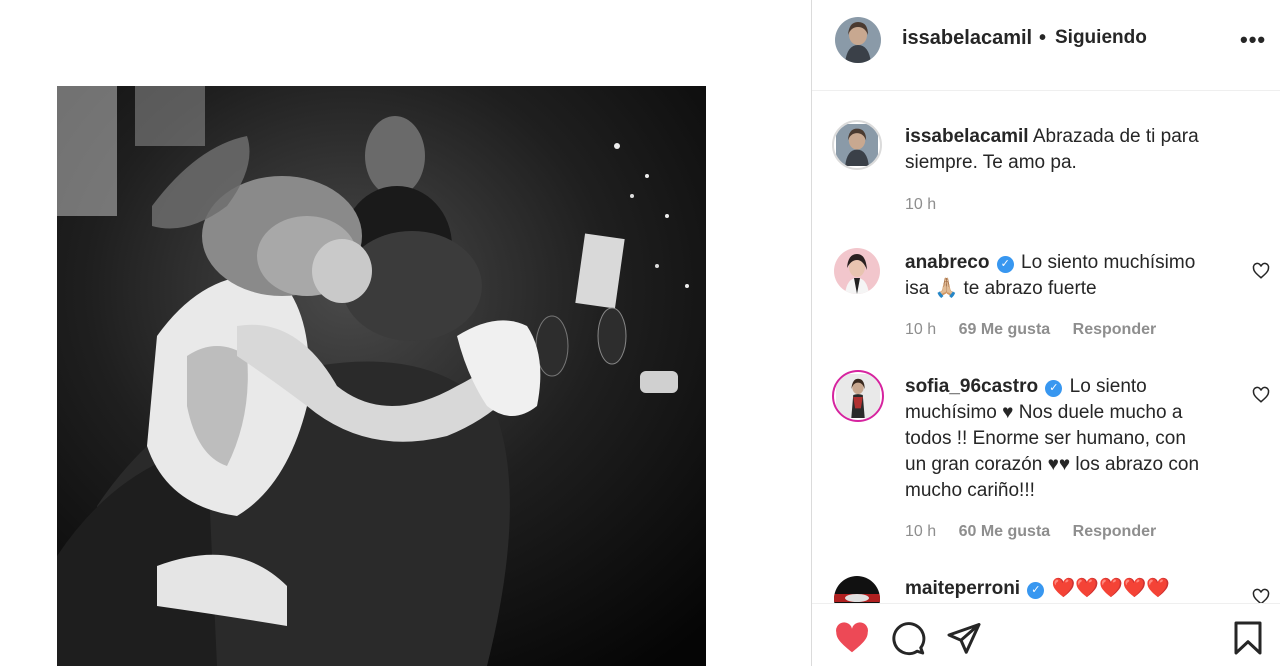 The image size is (1280, 666). I want to click on share-icon, so click(964, 638).